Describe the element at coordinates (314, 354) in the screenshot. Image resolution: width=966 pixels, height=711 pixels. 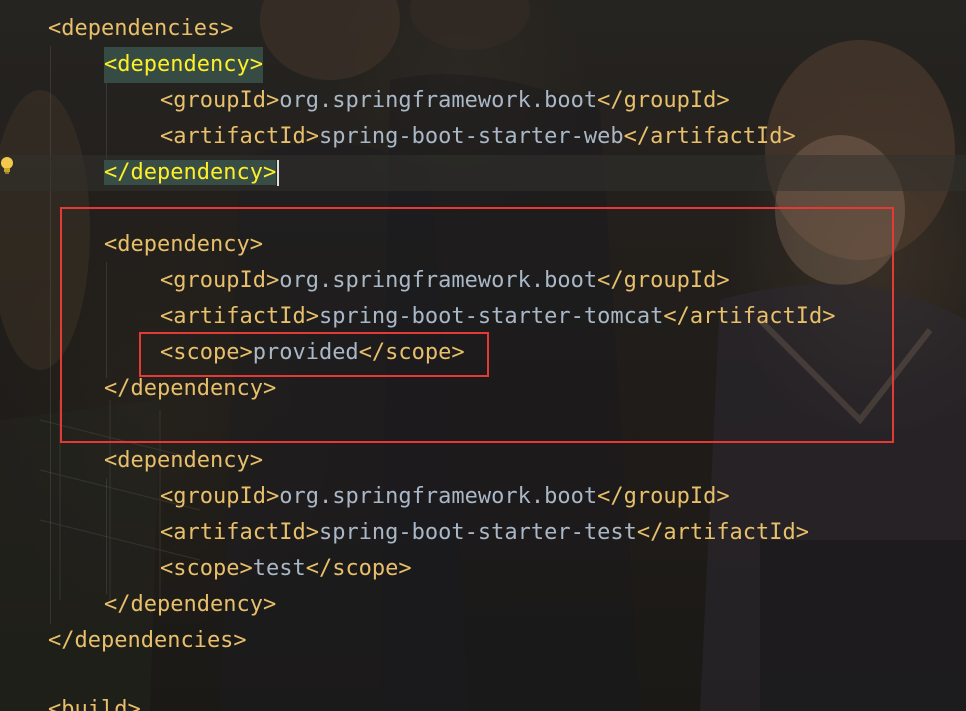
I see `annotation-box-scope` at that location.